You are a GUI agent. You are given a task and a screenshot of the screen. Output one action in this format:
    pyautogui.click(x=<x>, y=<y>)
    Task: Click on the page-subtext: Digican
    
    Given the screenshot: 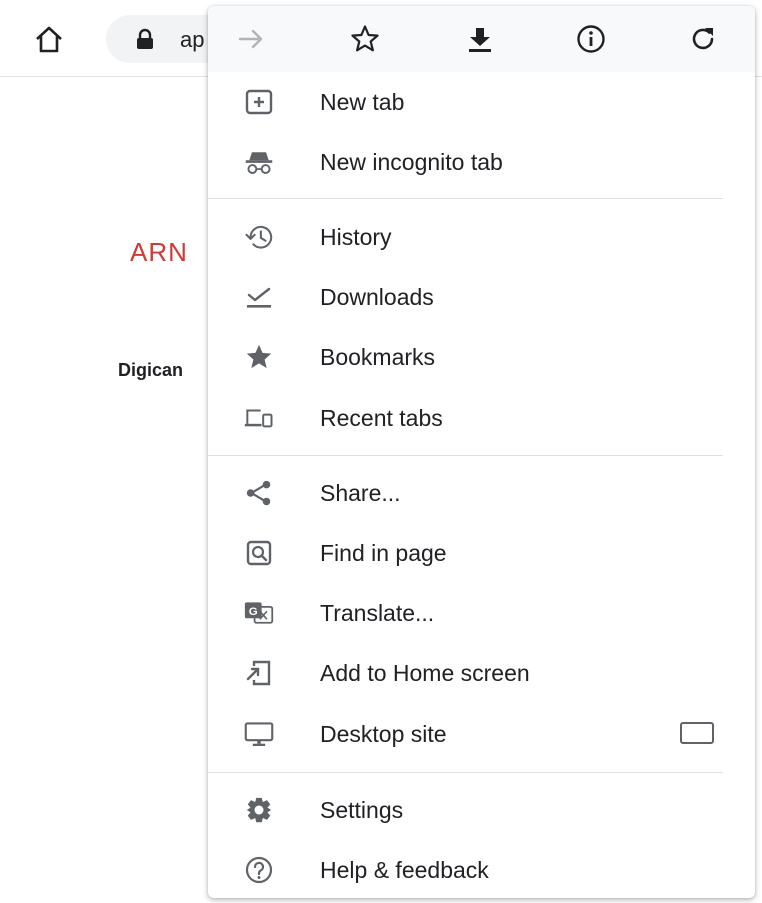 What is the action you would take?
    pyautogui.click(x=151, y=370)
    